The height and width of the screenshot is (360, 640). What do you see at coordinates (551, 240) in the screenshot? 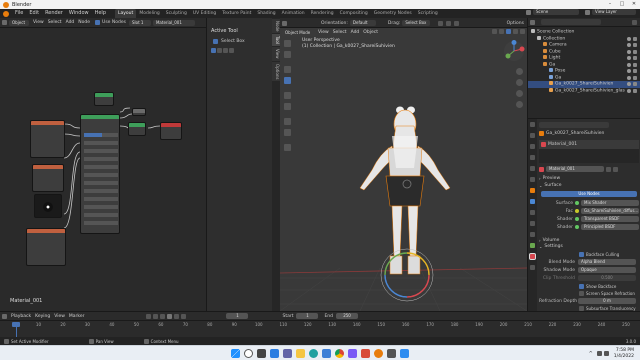
I see `volume-section: Volume` at bounding box center [551, 240].